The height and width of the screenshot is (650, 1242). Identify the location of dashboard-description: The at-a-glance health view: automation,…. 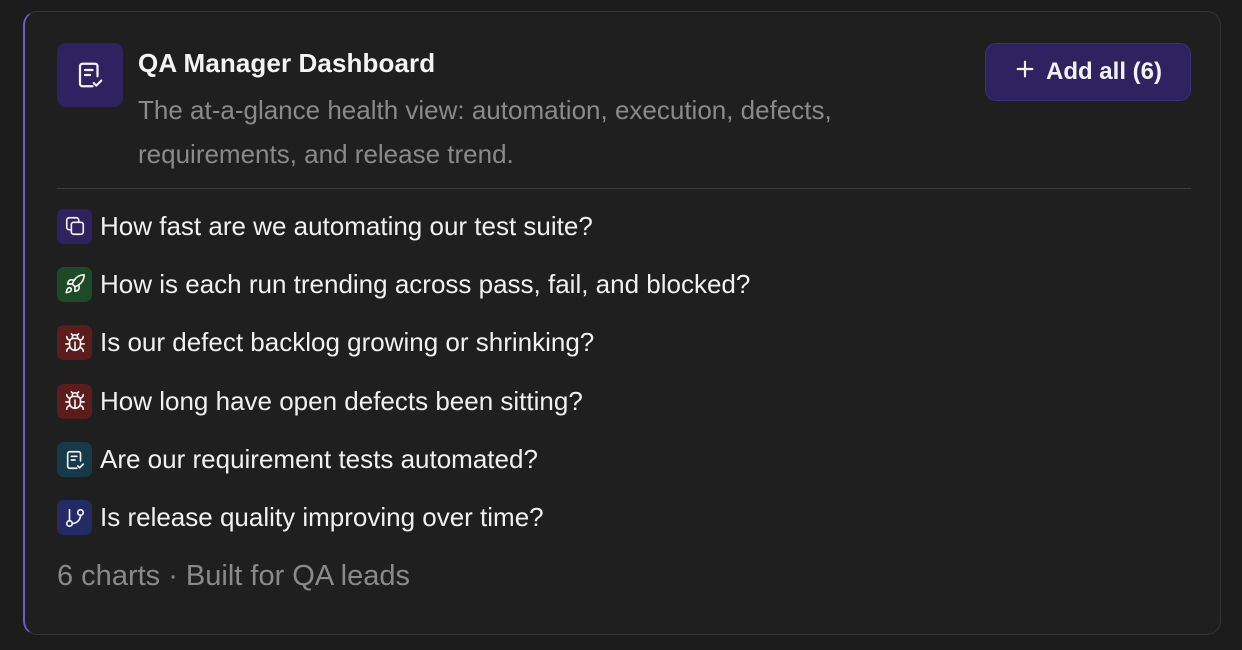
(485, 132).